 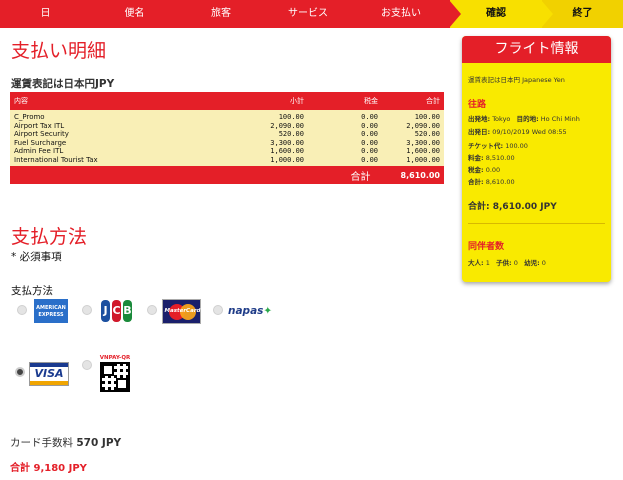 I want to click on row-total: 520.00, so click(x=427, y=134).